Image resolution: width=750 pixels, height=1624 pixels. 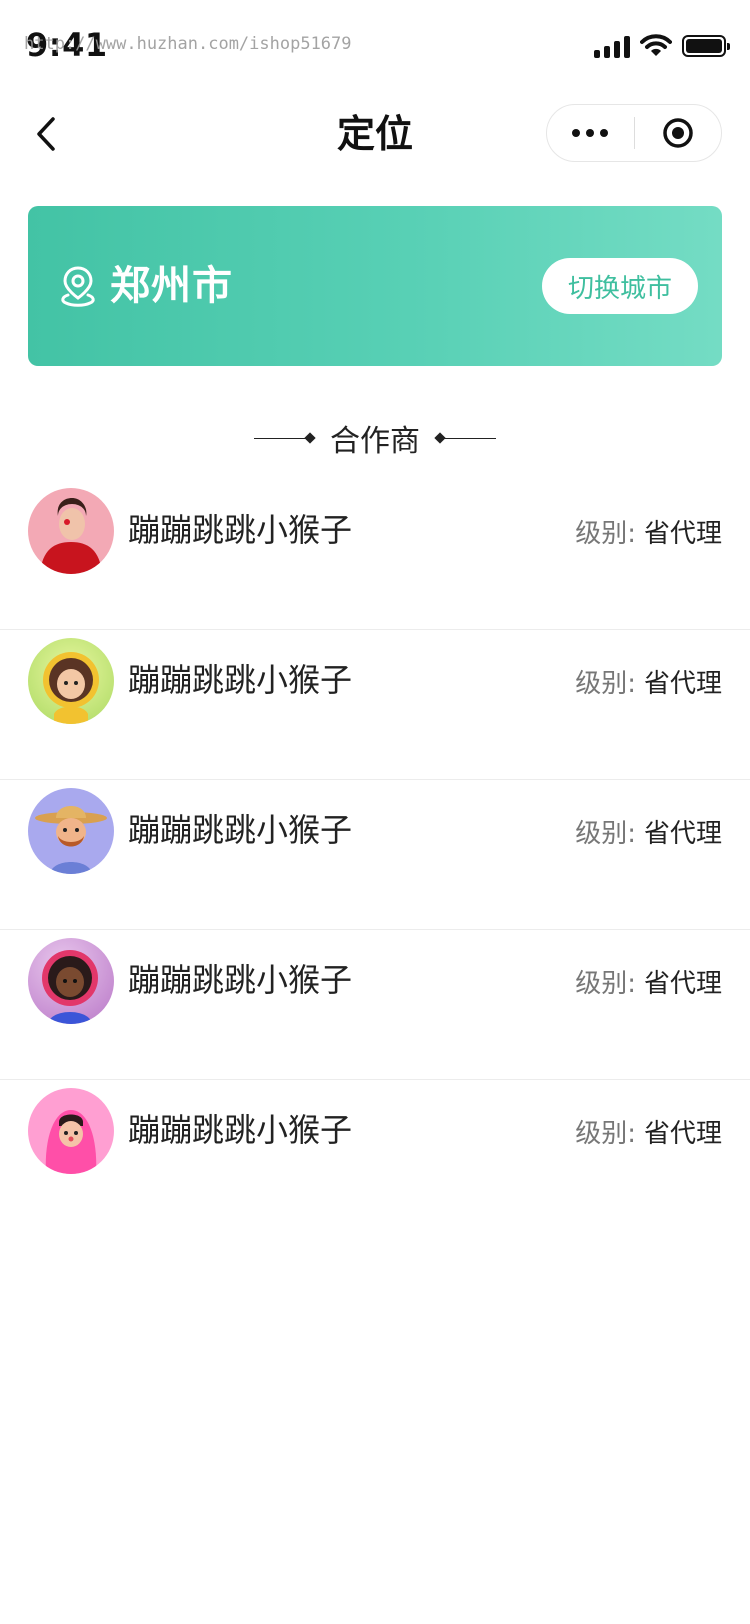 What do you see at coordinates (465, 438) in the screenshot?
I see `divider-decoration-right` at bounding box center [465, 438].